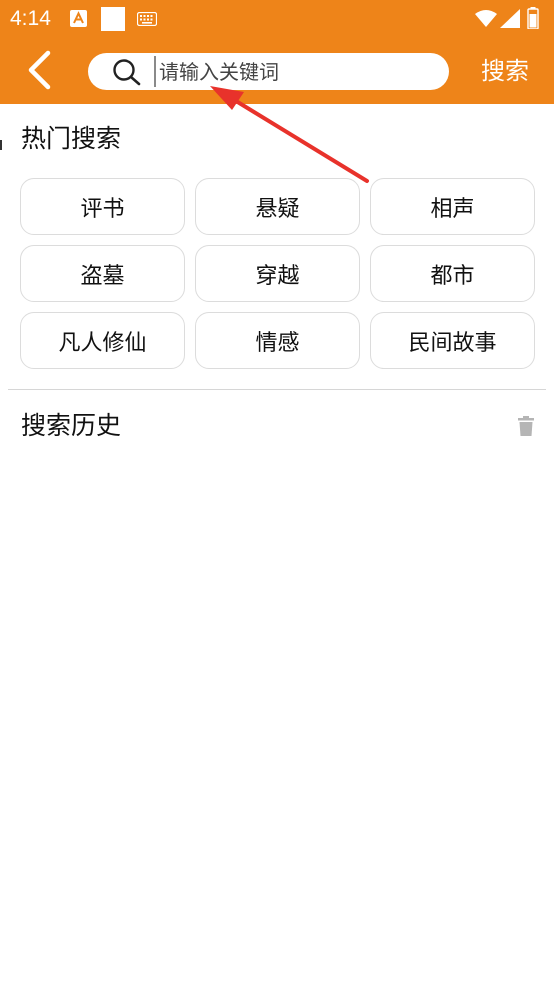 Image resolution: width=554 pixels, height=986 pixels. Describe the element at coordinates (277, 340) in the screenshot. I see `hot-tag: 情感` at that location.